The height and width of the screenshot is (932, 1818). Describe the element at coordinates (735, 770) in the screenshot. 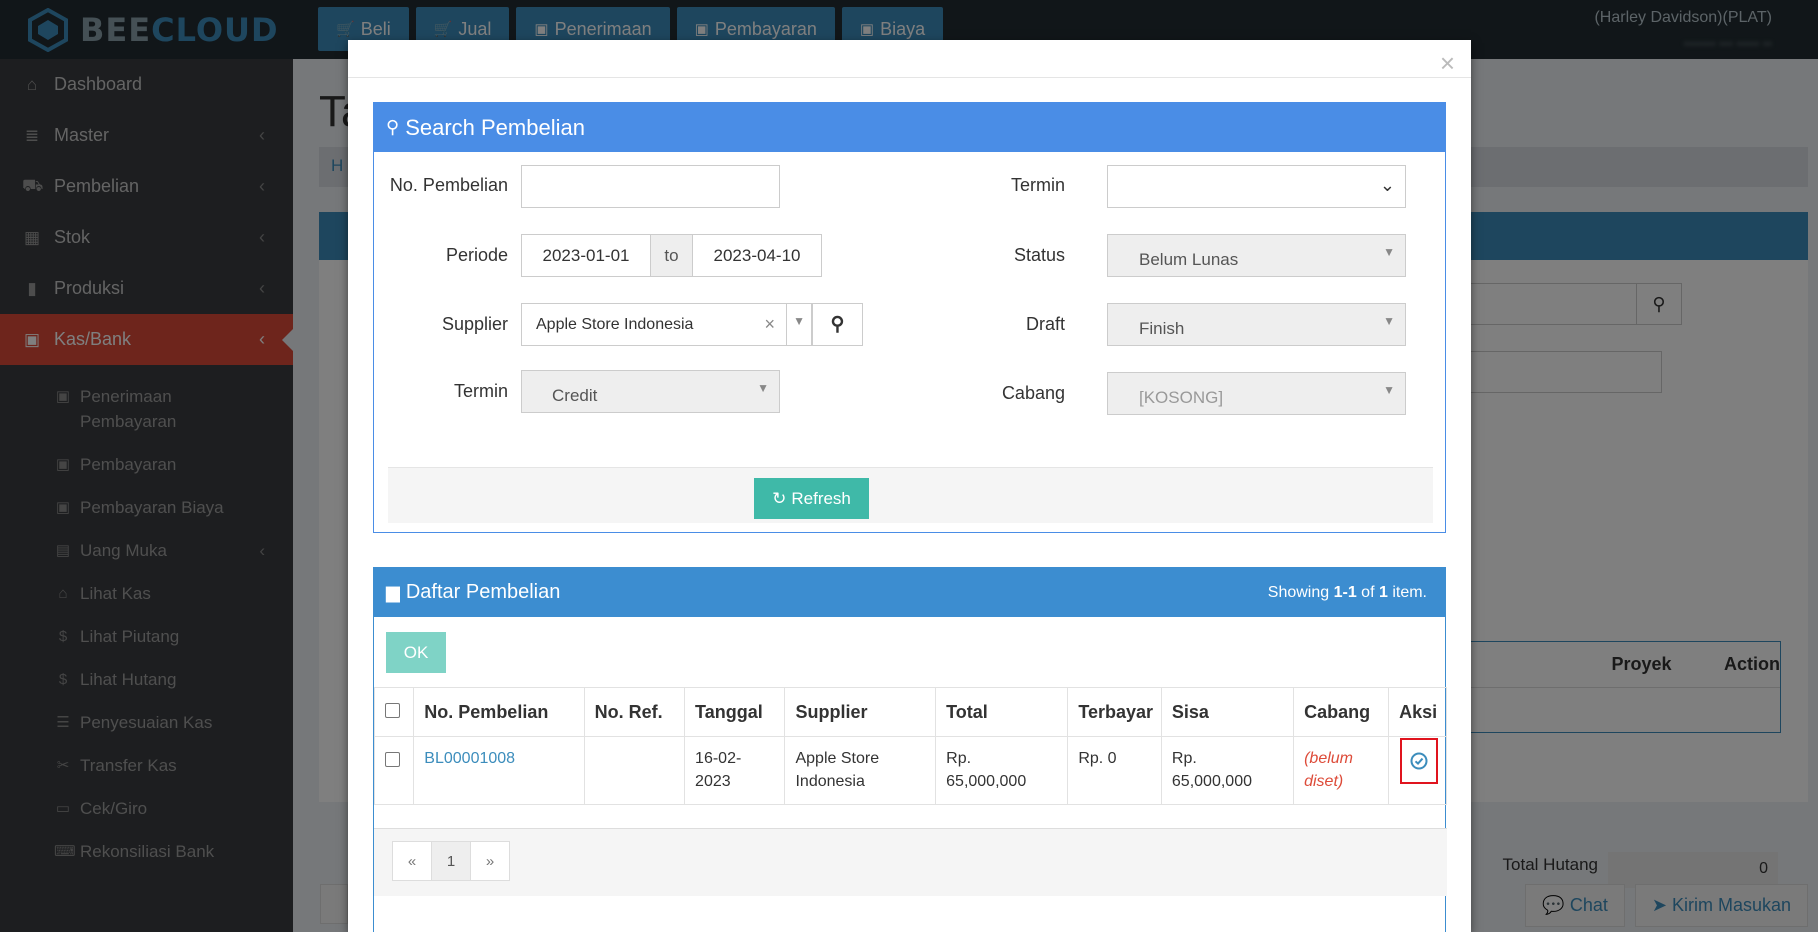

I see `tanggal-cell: 16-02-2023` at that location.